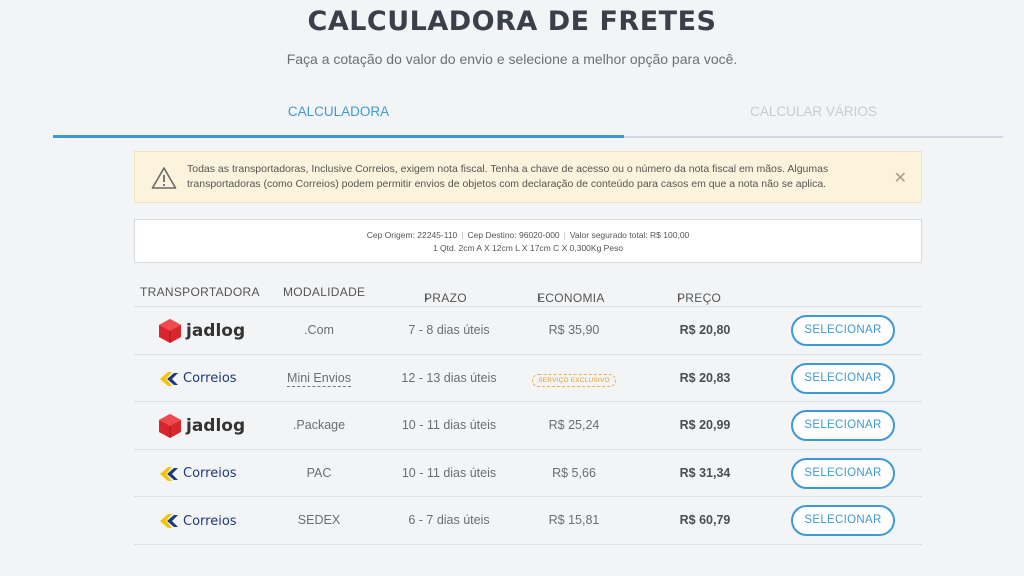  Describe the element at coordinates (705, 377) in the screenshot. I see `preco: R$ 20,83` at that location.